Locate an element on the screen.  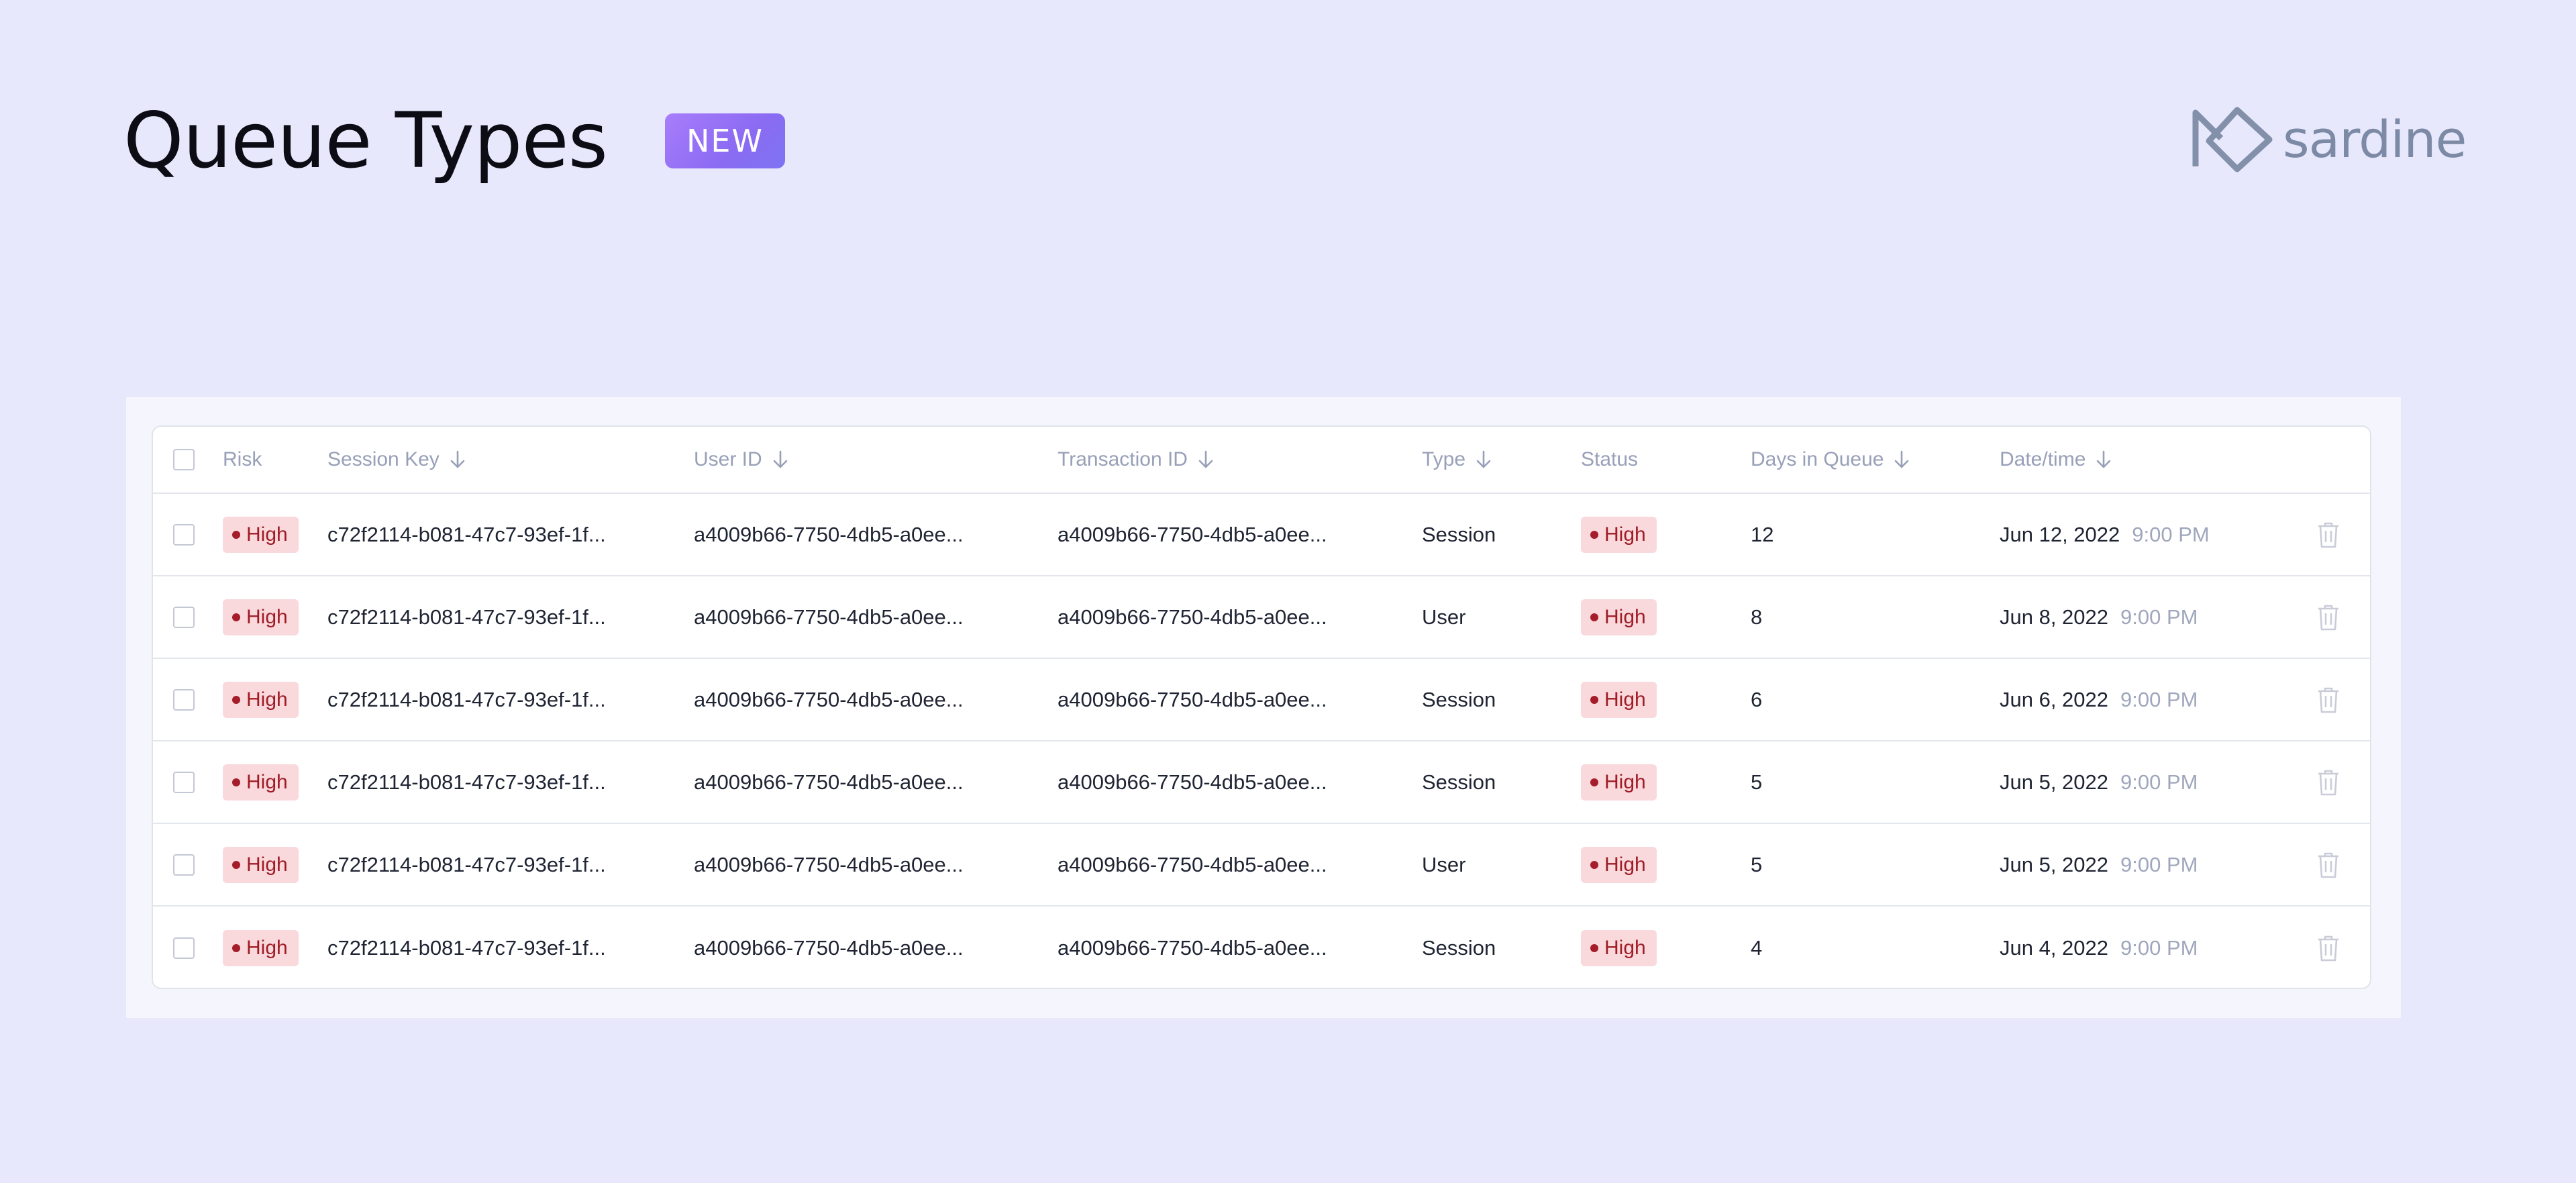
column-header-risk: Risk is located at coordinates (242, 460).